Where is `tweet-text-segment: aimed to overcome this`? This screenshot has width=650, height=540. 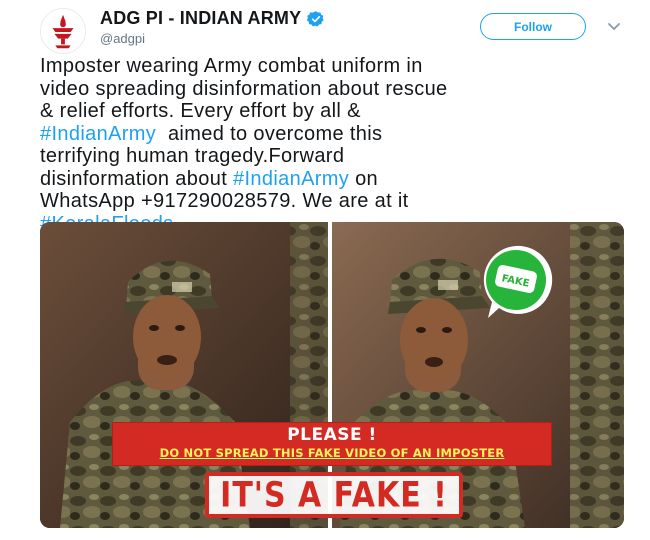 tweet-text-segment: aimed to overcome this is located at coordinates (269, 133).